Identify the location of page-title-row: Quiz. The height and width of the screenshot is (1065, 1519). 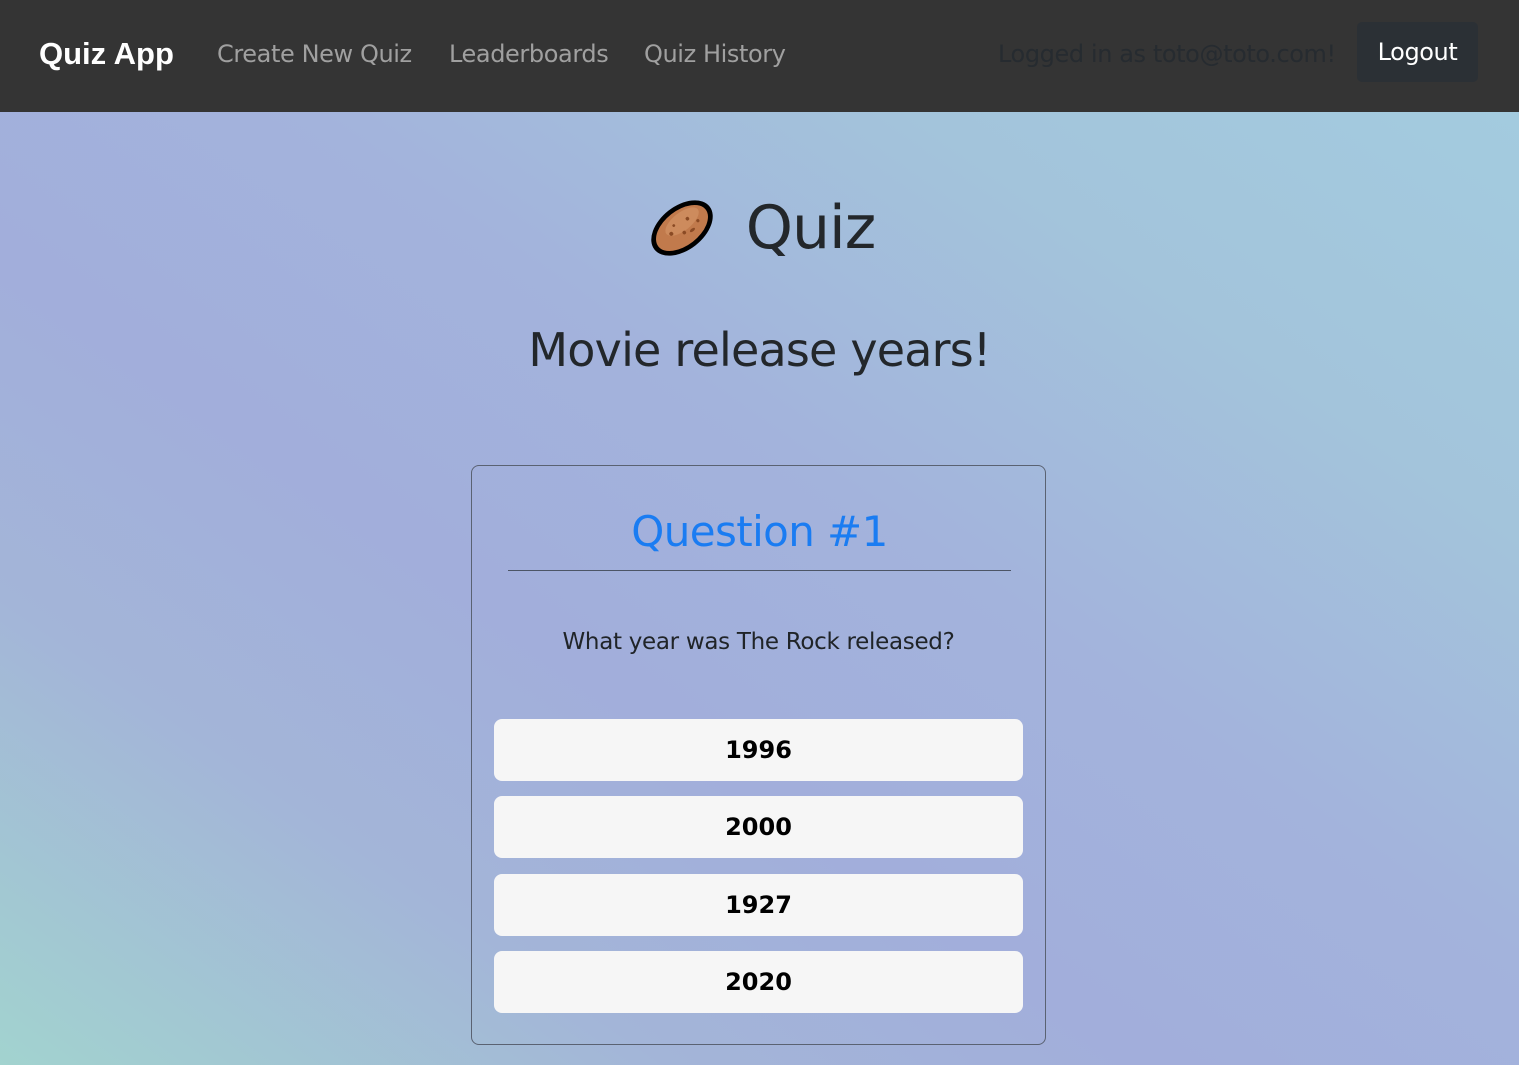
(759, 228).